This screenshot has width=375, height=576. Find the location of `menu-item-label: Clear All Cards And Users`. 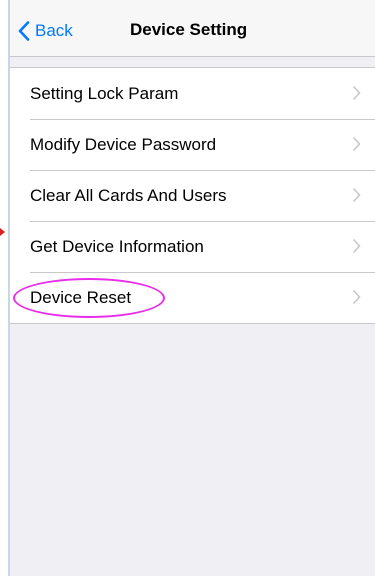

menu-item-label: Clear All Cards And Users is located at coordinates (128, 195).